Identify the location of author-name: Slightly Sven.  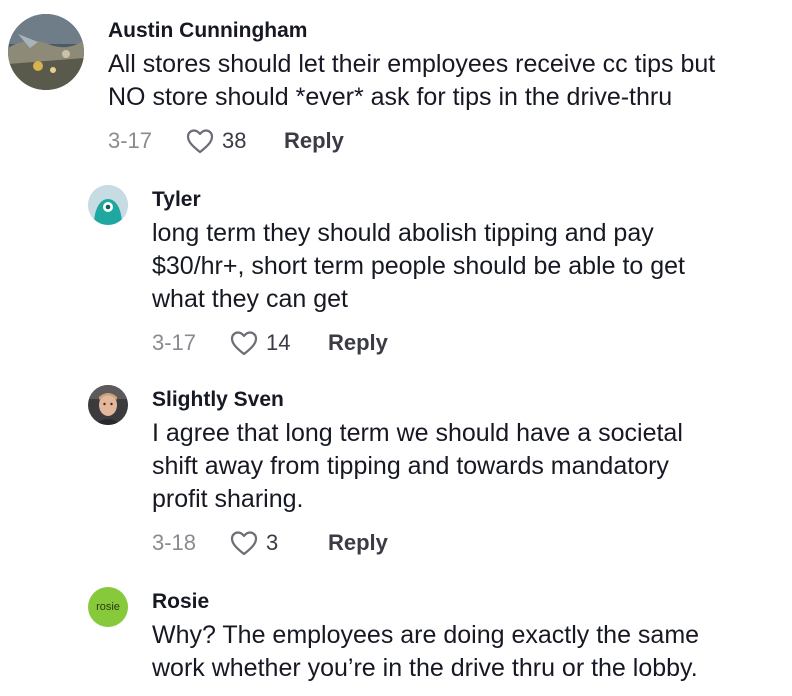
(467, 400).